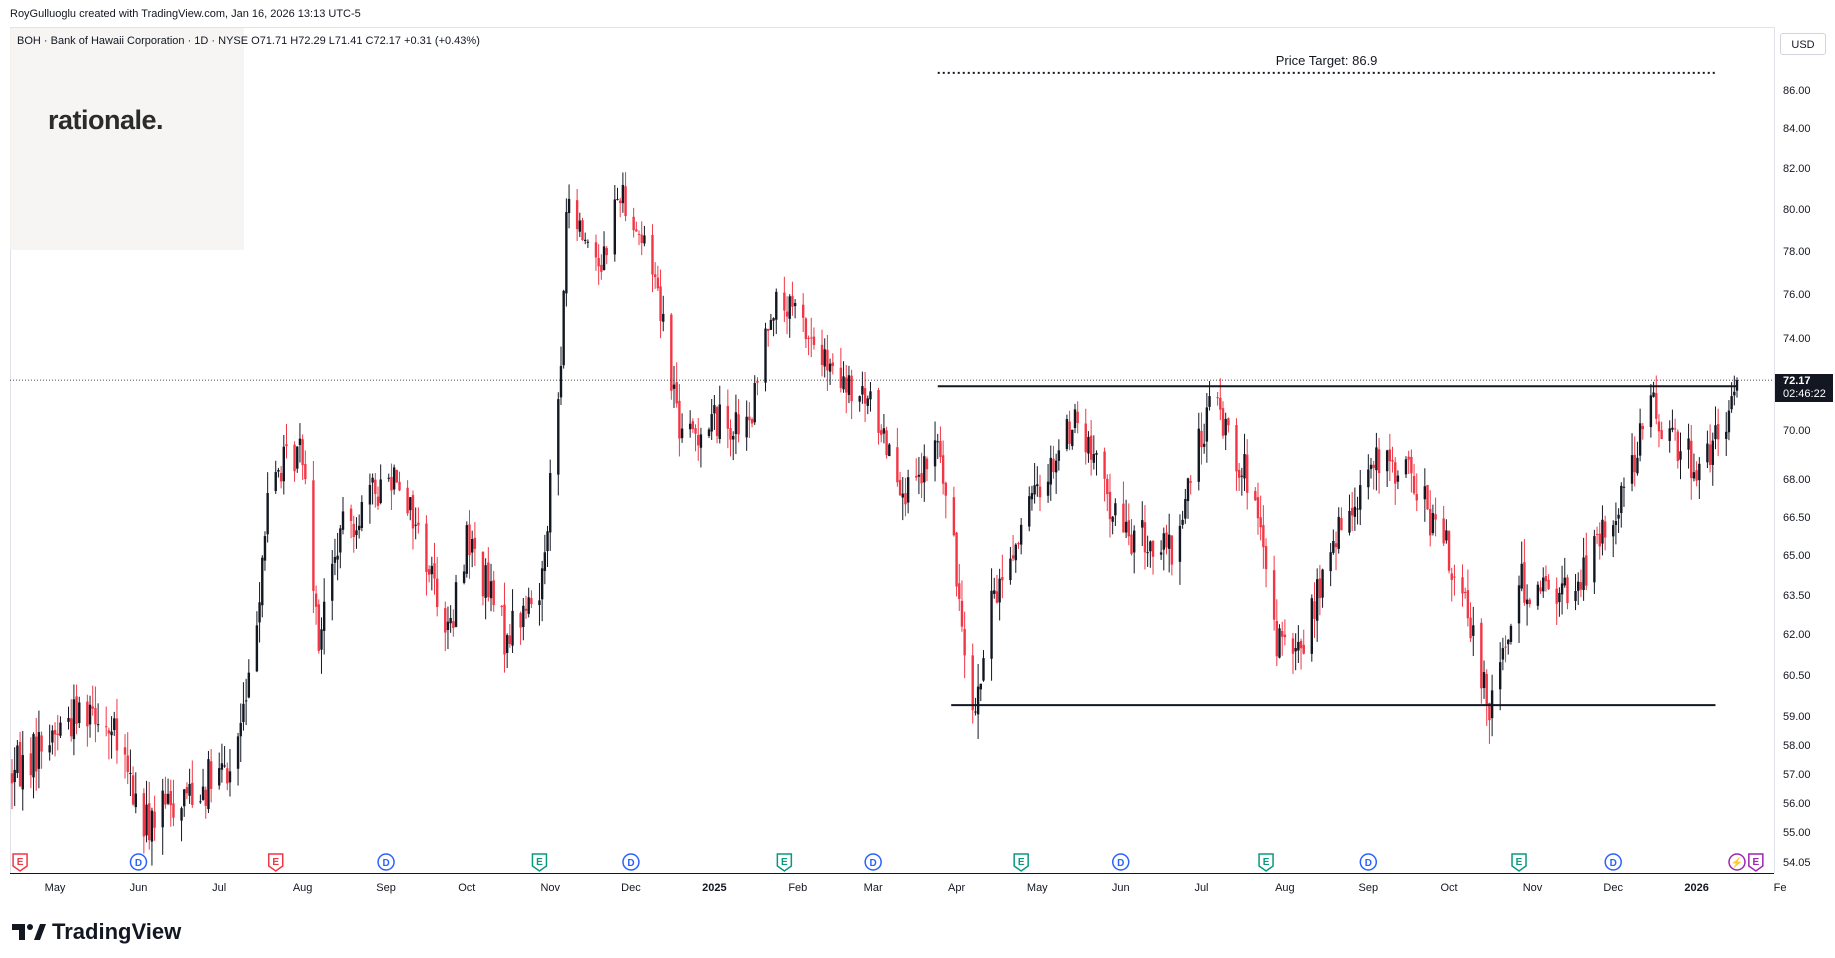  Describe the element at coordinates (139, 888) in the screenshot. I see `time-tick-label: Jun` at that location.